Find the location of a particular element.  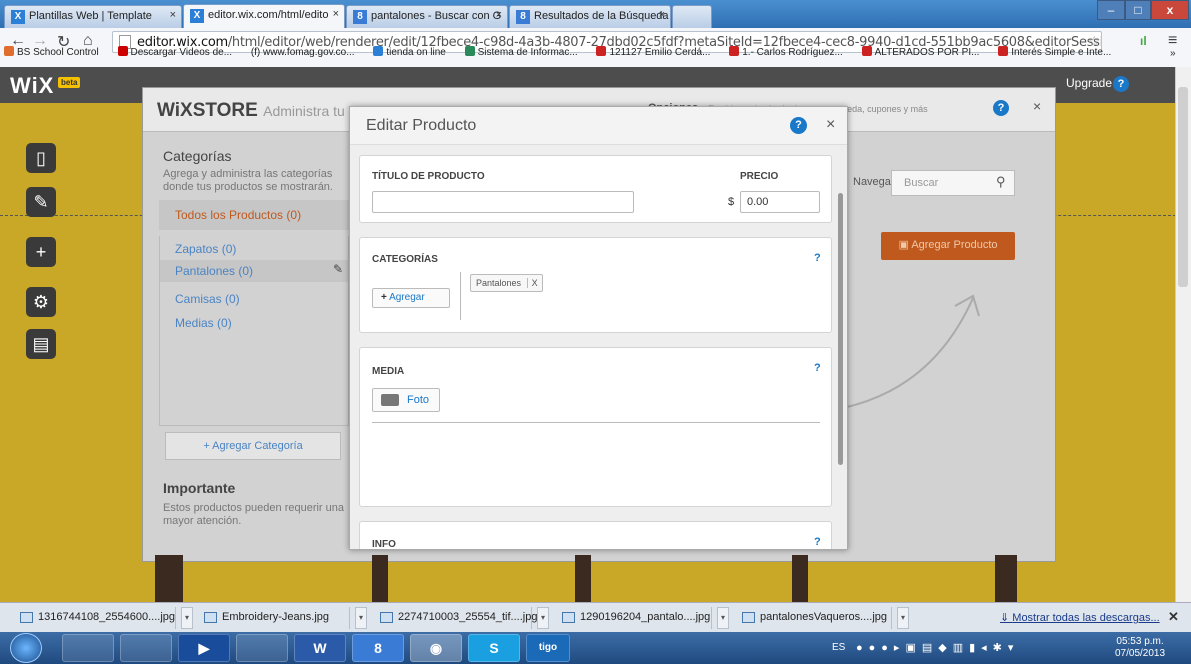

system-tray-icons: ●●●▸▣▤◆▥▮◂✱▾ is located at coordinates (937, 647).